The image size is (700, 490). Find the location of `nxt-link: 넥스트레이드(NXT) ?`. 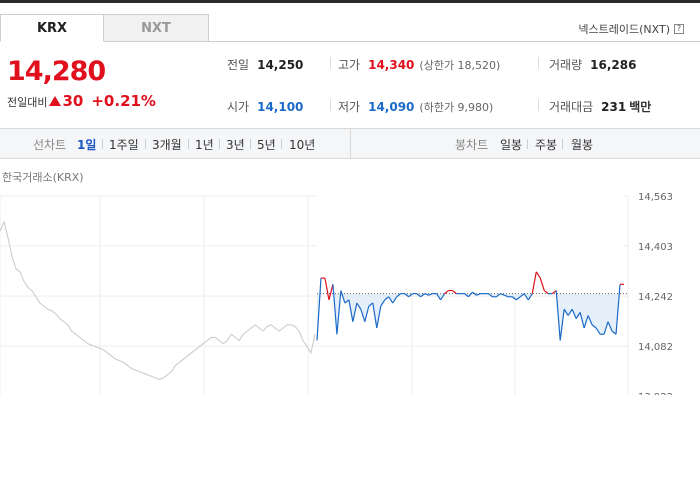

nxt-link: 넥스트레이드(NXT) ? is located at coordinates (631, 29).